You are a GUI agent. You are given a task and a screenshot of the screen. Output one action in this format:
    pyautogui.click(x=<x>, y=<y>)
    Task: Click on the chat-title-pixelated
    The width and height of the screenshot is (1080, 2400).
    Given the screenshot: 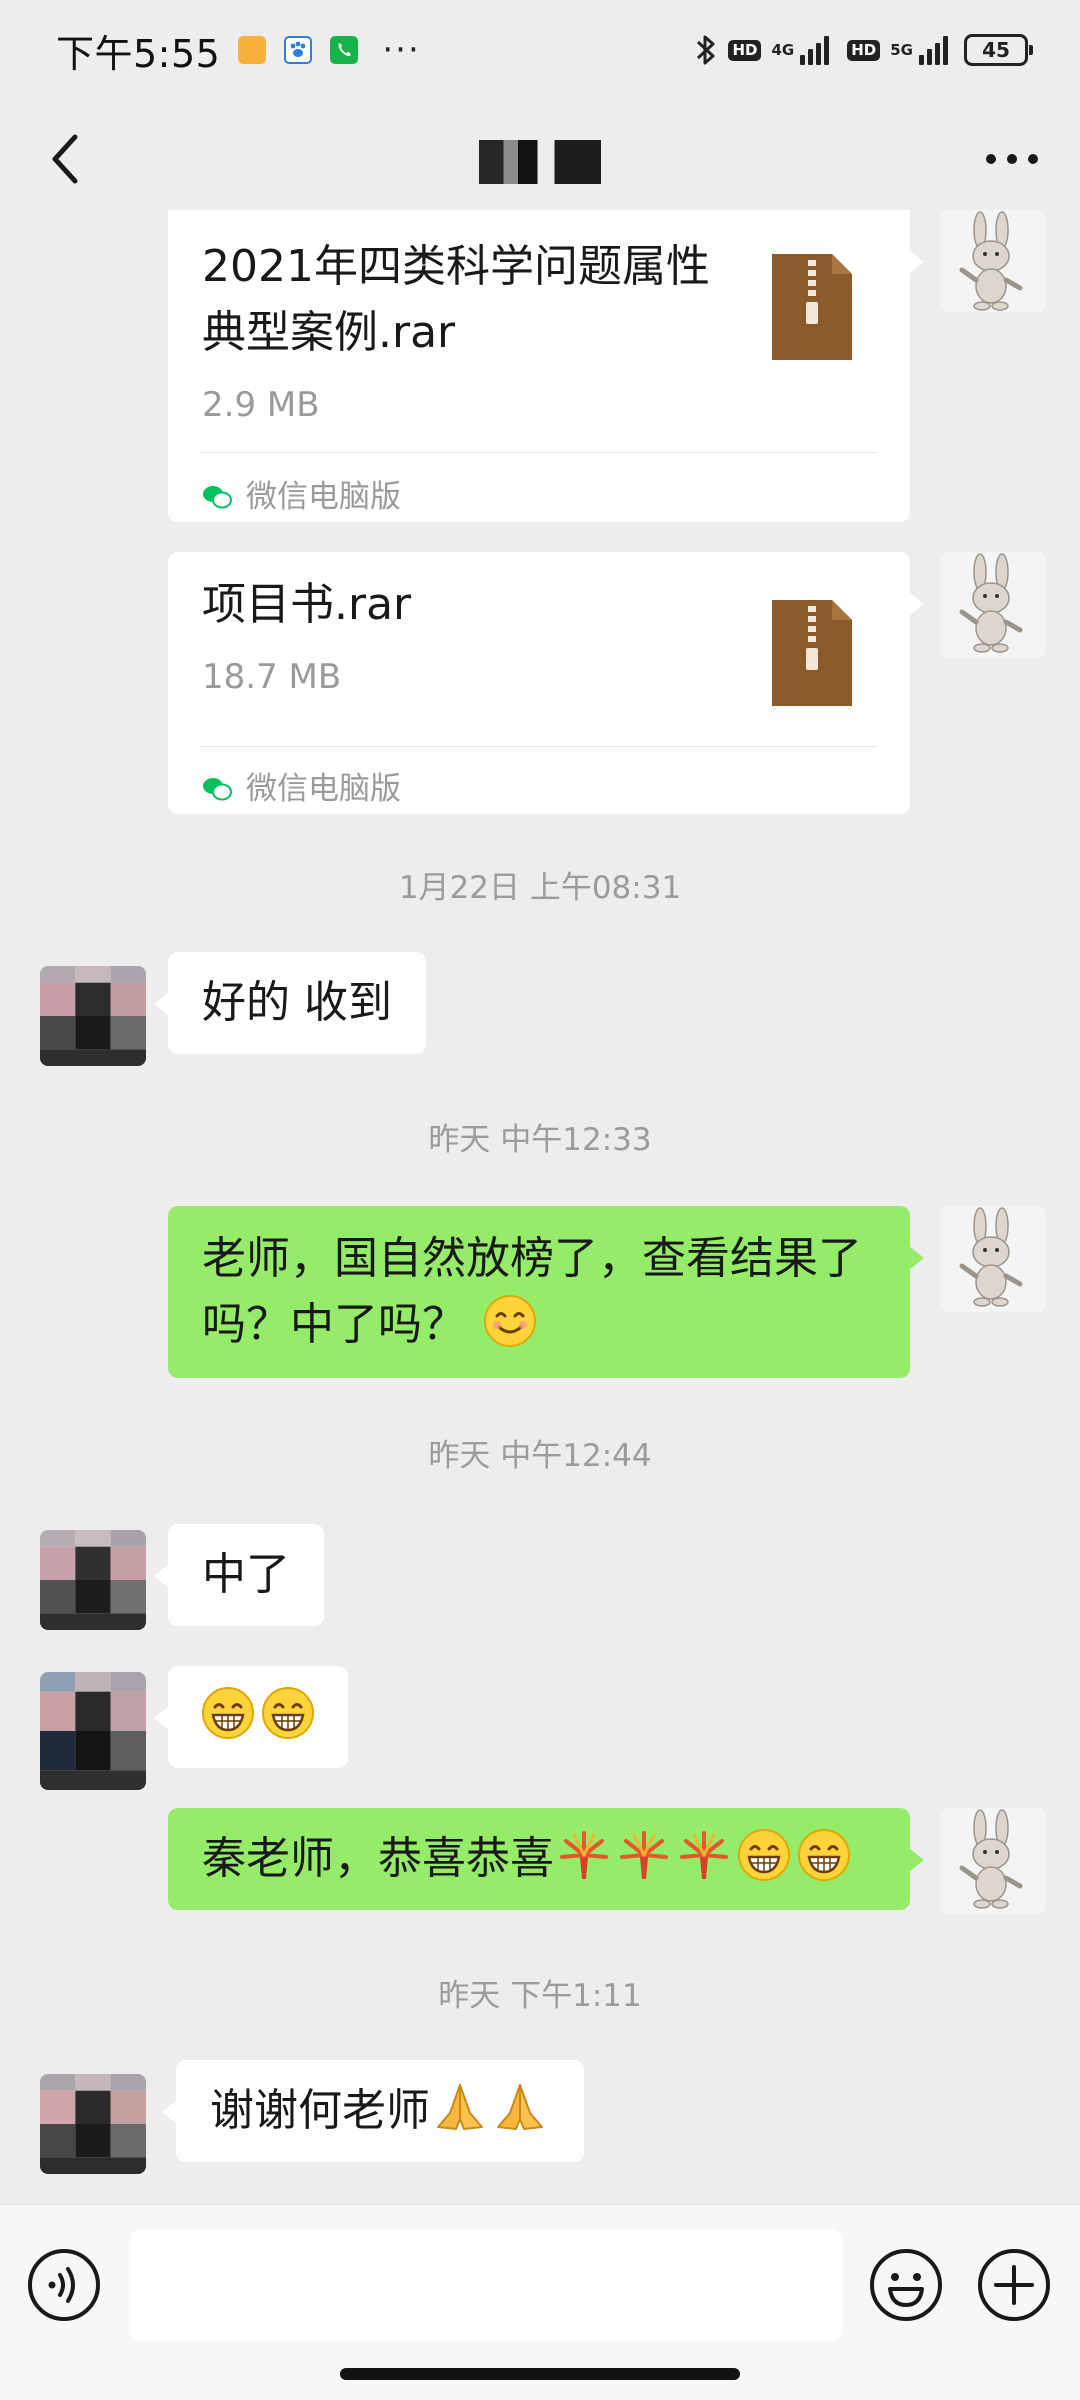 What is the action you would take?
    pyautogui.click(x=540, y=162)
    